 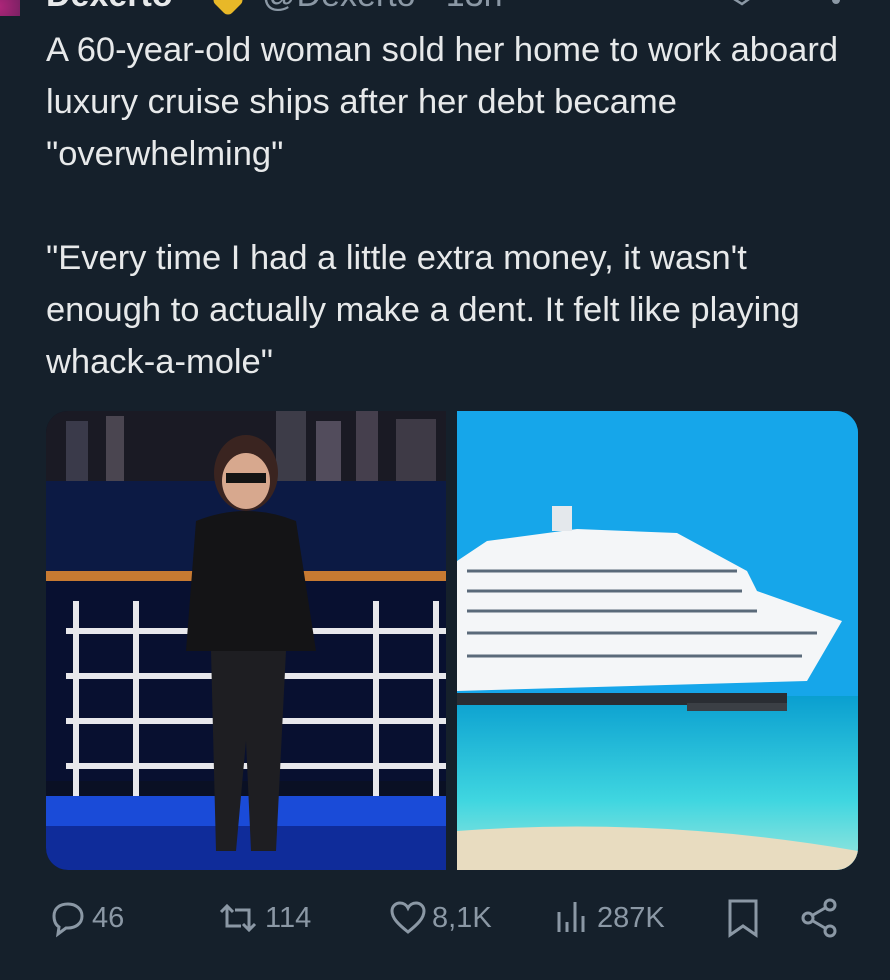 I want to click on share-icon, so click(x=819, y=918).